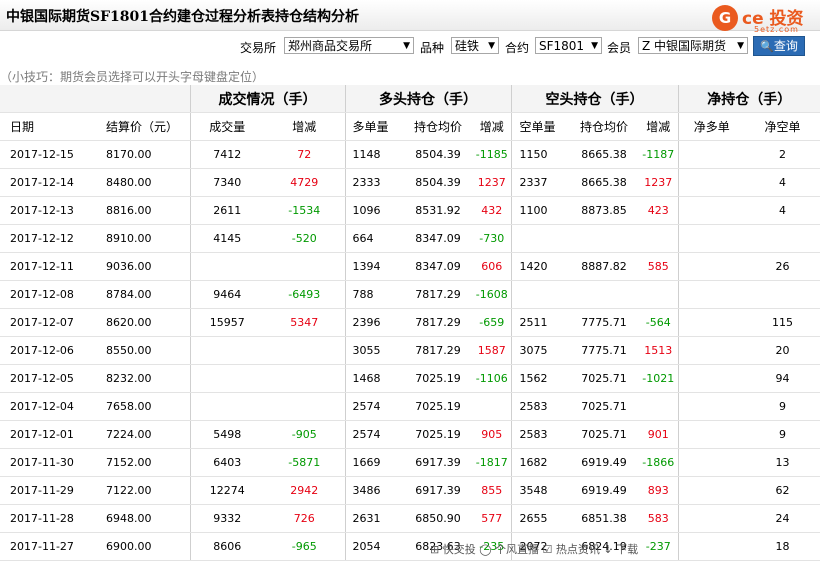  Describe the element at coordinates (305, 182) in the screenshot. I see `cell-volume-change: 4729` at that location.